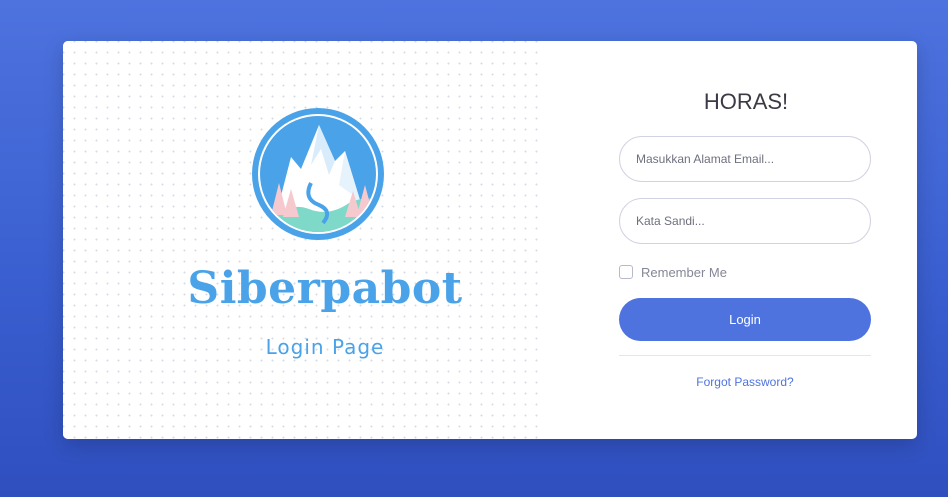 The width and height of the screenshot is (948, 497). Describe the element at coordinates (626, 272) in the screenshot. I see `remember-me-checkbox` at that location.